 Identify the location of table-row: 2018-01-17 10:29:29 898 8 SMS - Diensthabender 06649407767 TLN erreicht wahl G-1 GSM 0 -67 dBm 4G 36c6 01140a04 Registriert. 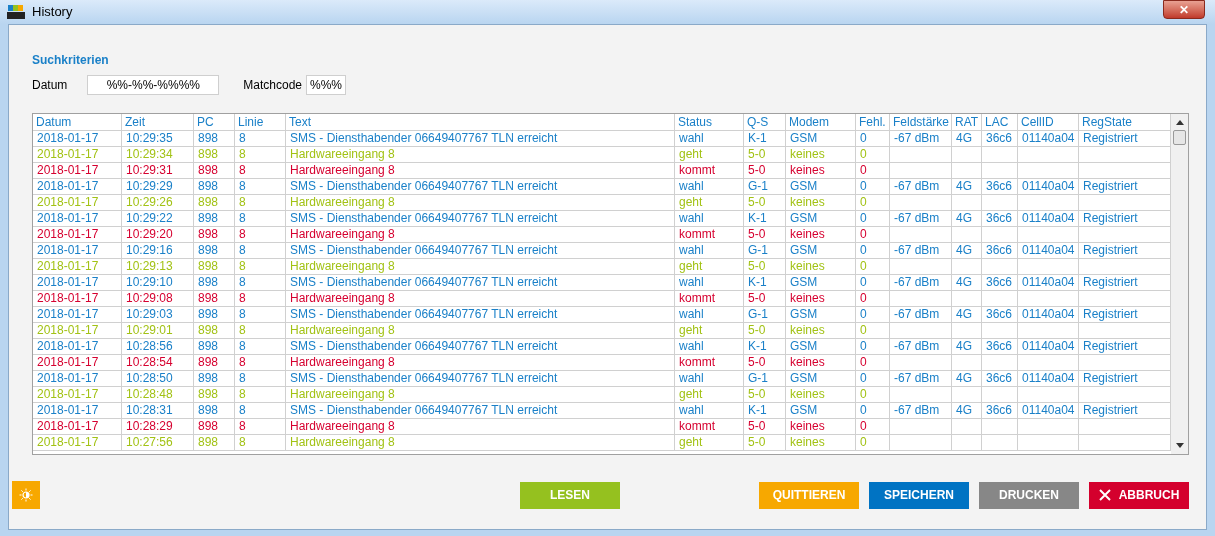
(602, 187).